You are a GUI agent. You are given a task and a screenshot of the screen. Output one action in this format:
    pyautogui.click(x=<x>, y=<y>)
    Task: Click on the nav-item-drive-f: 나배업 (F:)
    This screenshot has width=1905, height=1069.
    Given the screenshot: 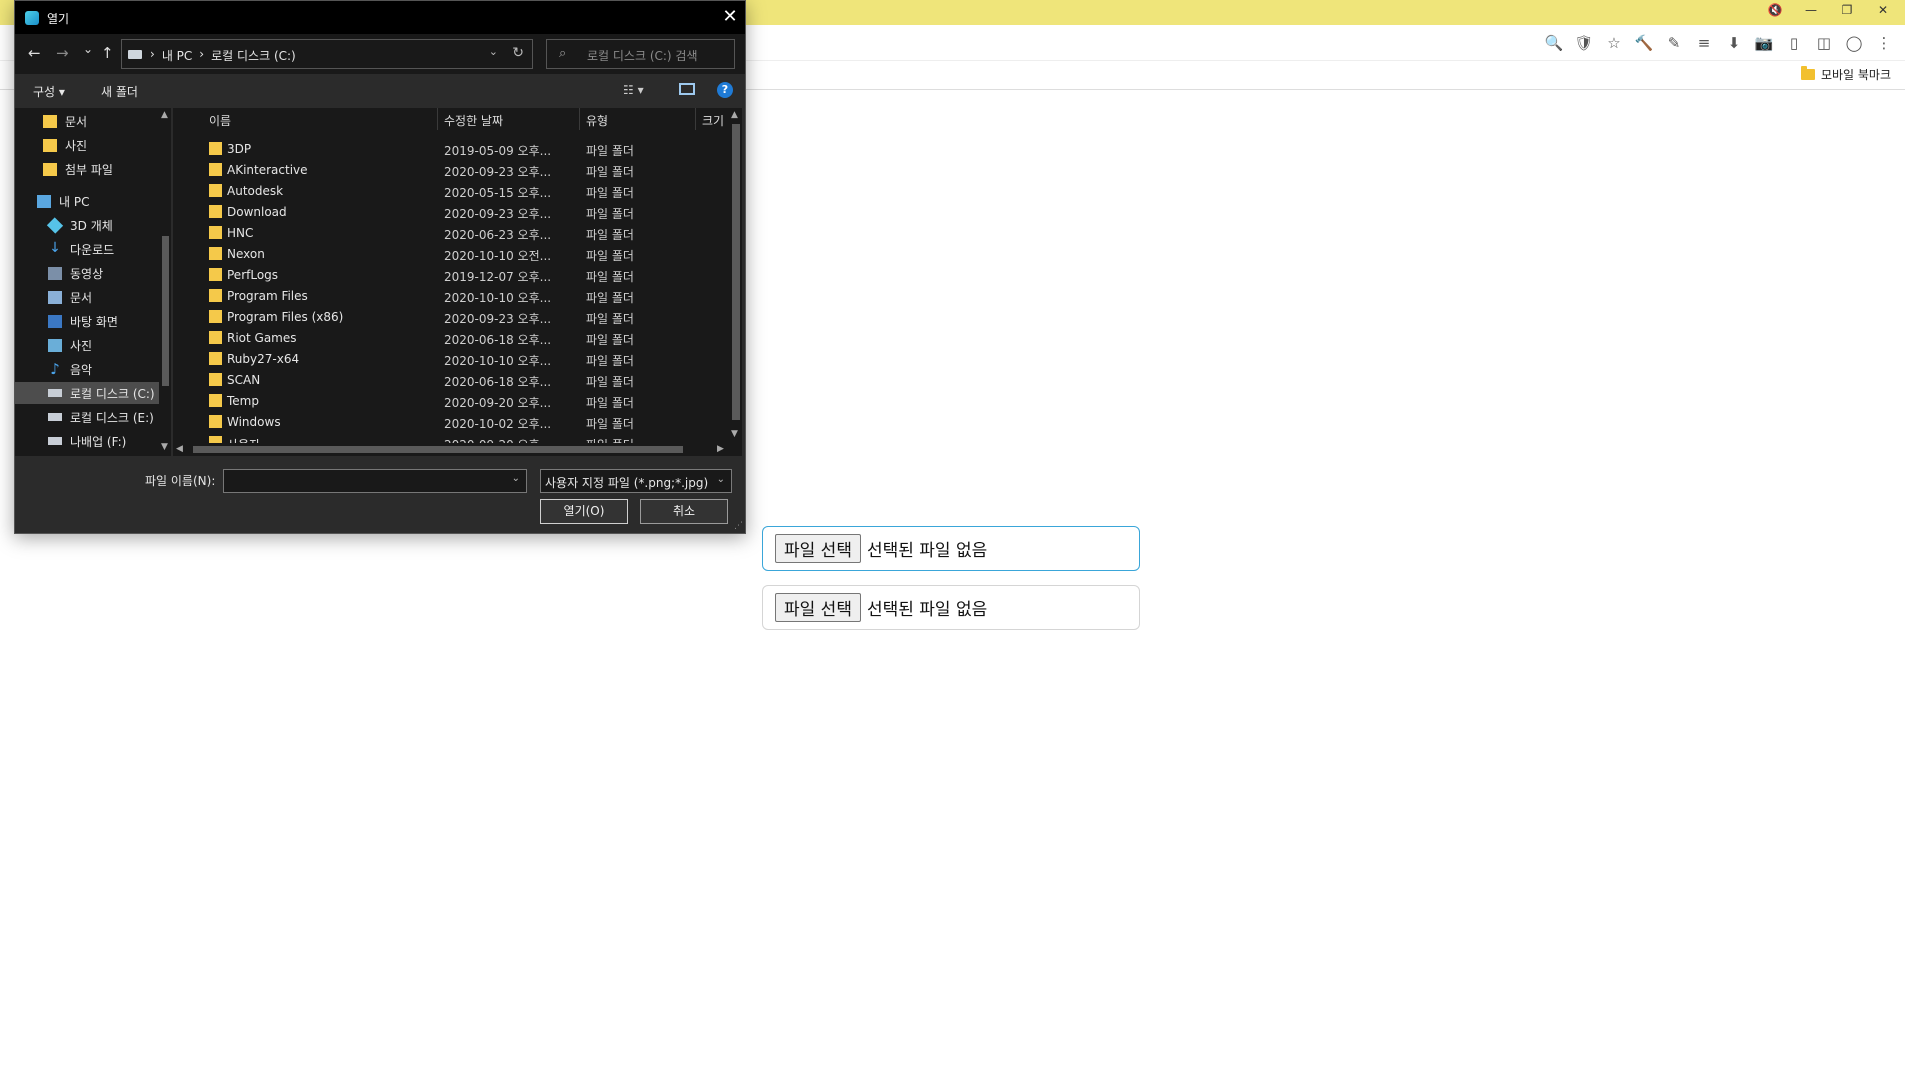 What is the action you would take?
    pyautogui.click(x=87, y=441)
    